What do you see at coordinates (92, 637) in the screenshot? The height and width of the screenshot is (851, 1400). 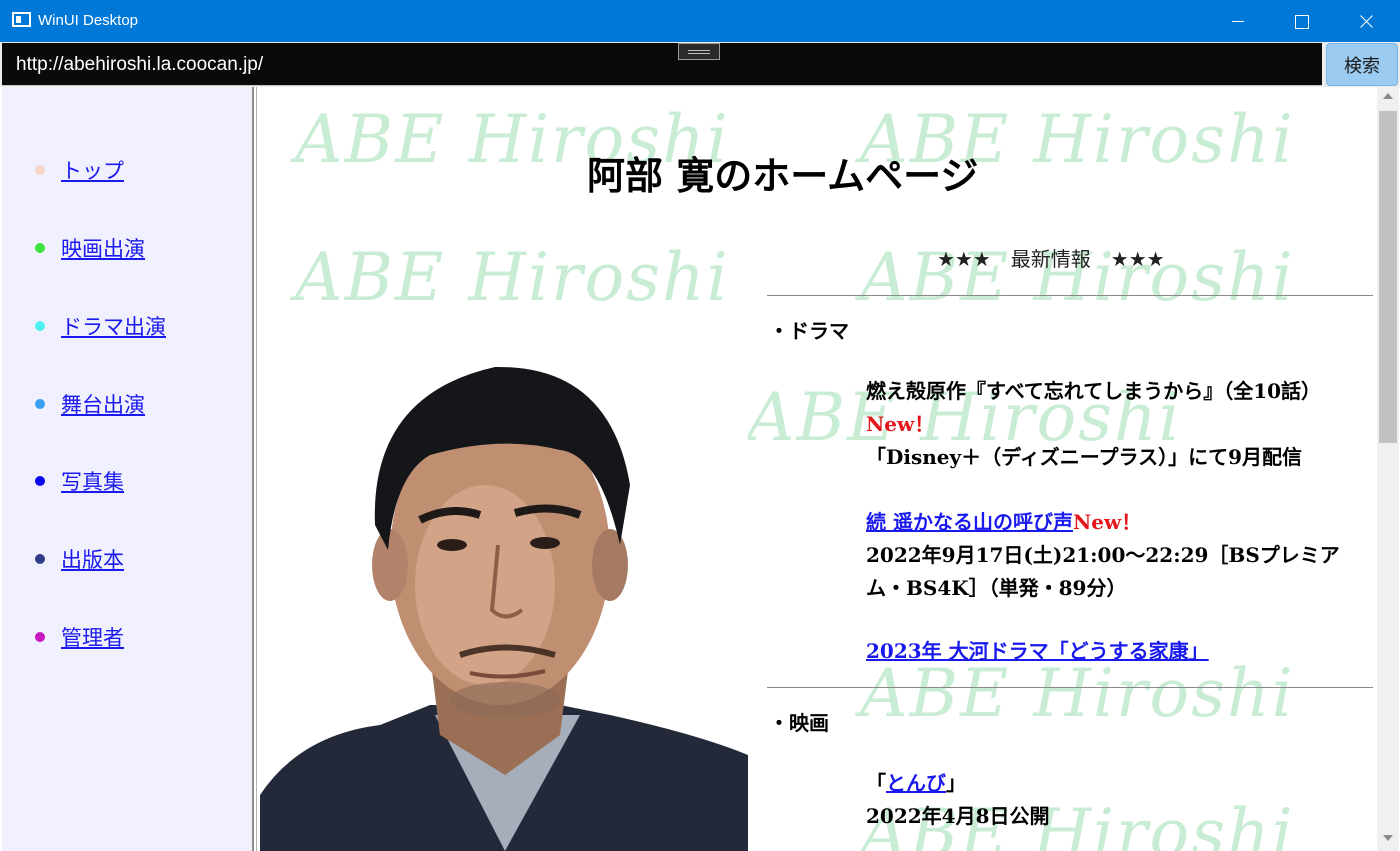 I see `sidebar-link-admin: 管理者` at bounding box center [92, 637].